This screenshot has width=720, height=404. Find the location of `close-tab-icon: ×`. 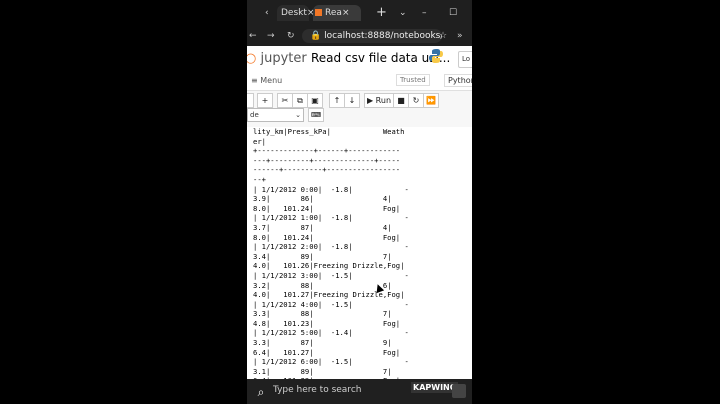

close-tab-icon: × is located at coordinates (346, 13).